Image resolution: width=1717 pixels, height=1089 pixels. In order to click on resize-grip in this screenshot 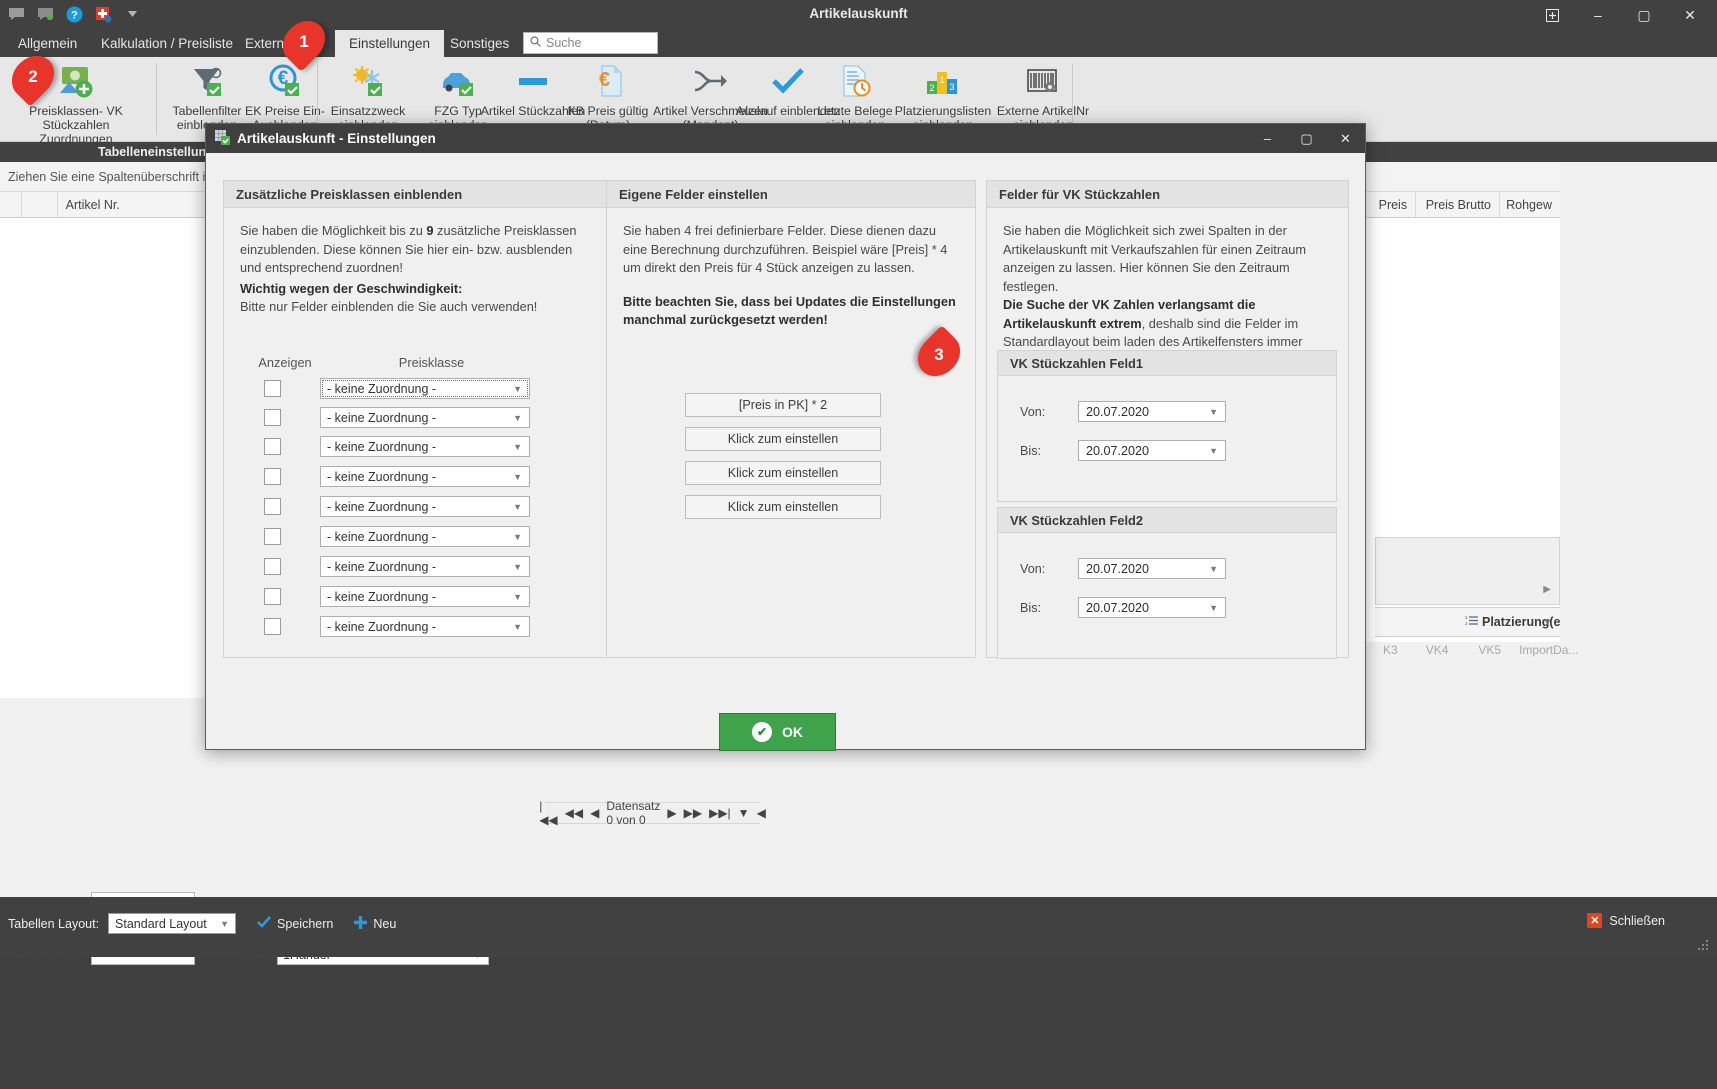, I will do `click(1703, 945)`.